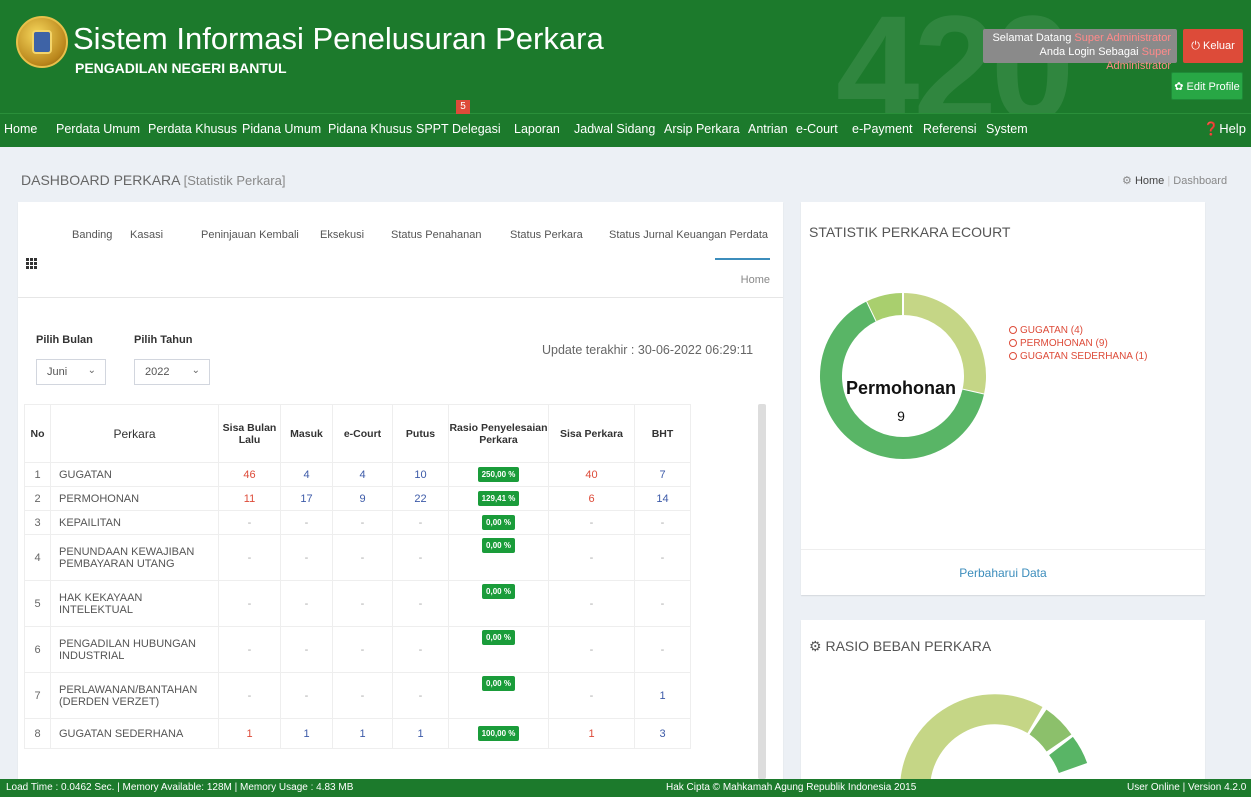 The image size is (1251, 797). Describe the element at coordinates (662, 498) in the screenshot. I see `cell-bht: 14` at that location.